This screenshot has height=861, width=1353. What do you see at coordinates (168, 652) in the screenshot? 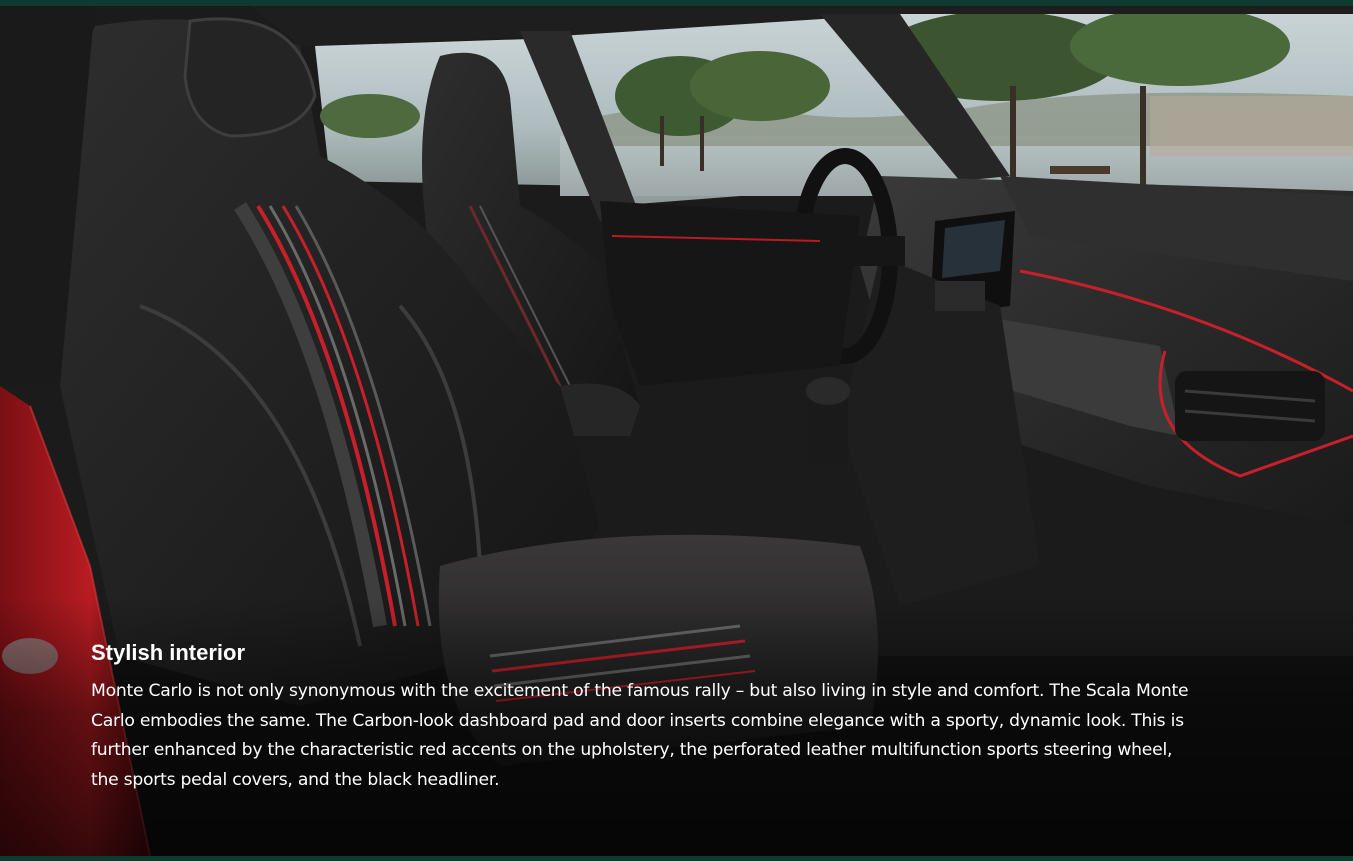
I see `caption-title: Stylish interior` at bounding box center [168, 652].